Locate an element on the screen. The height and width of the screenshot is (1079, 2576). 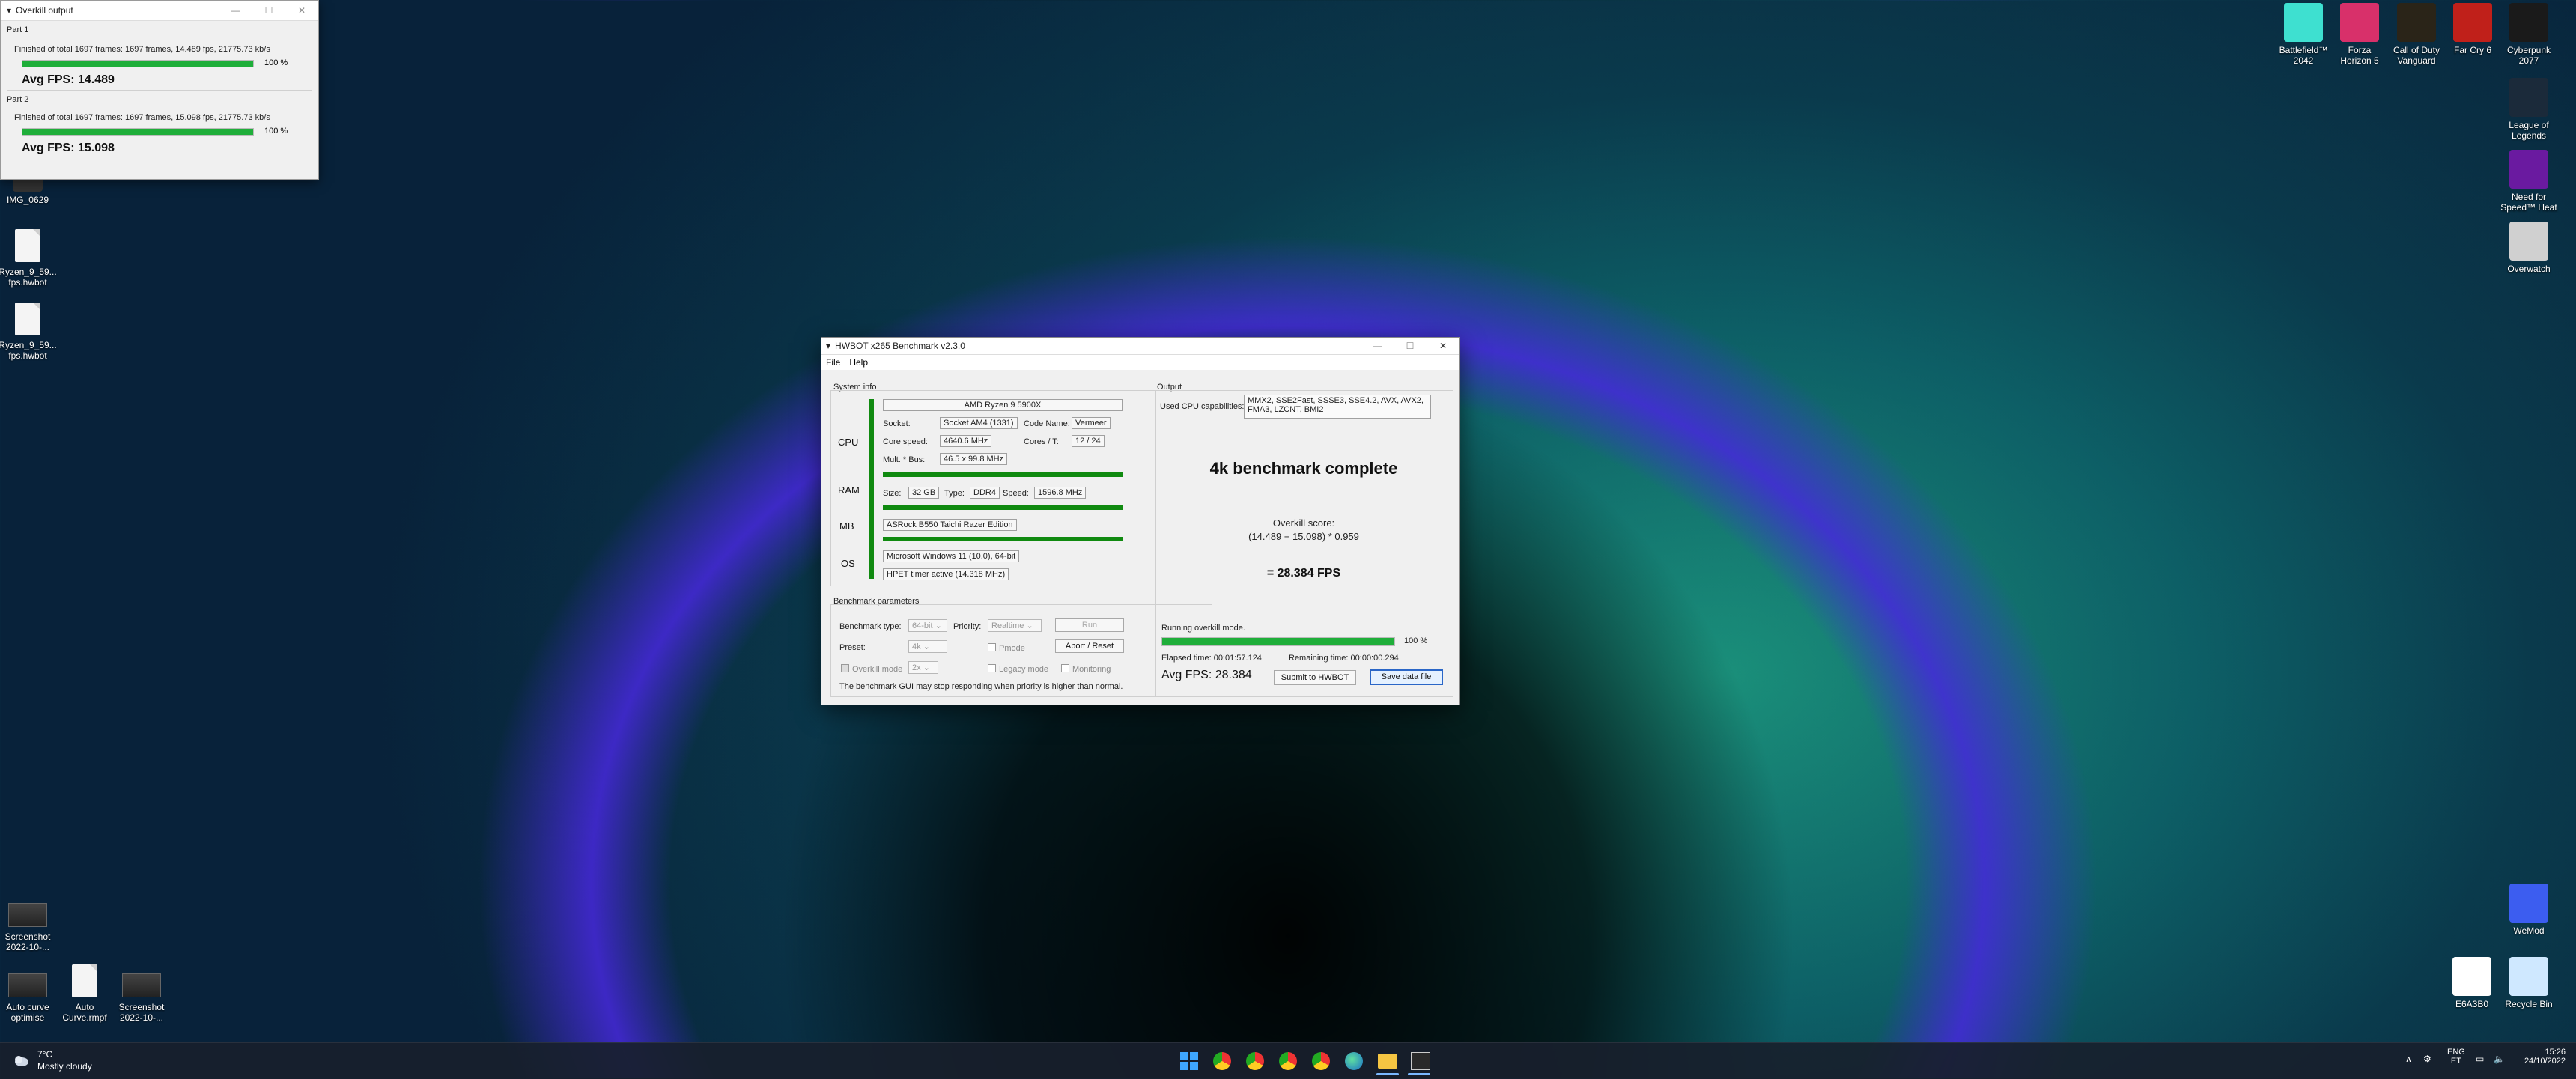
cpu-name: AMD Ryzen 9 5900X is located at coordinates (1003, 405).